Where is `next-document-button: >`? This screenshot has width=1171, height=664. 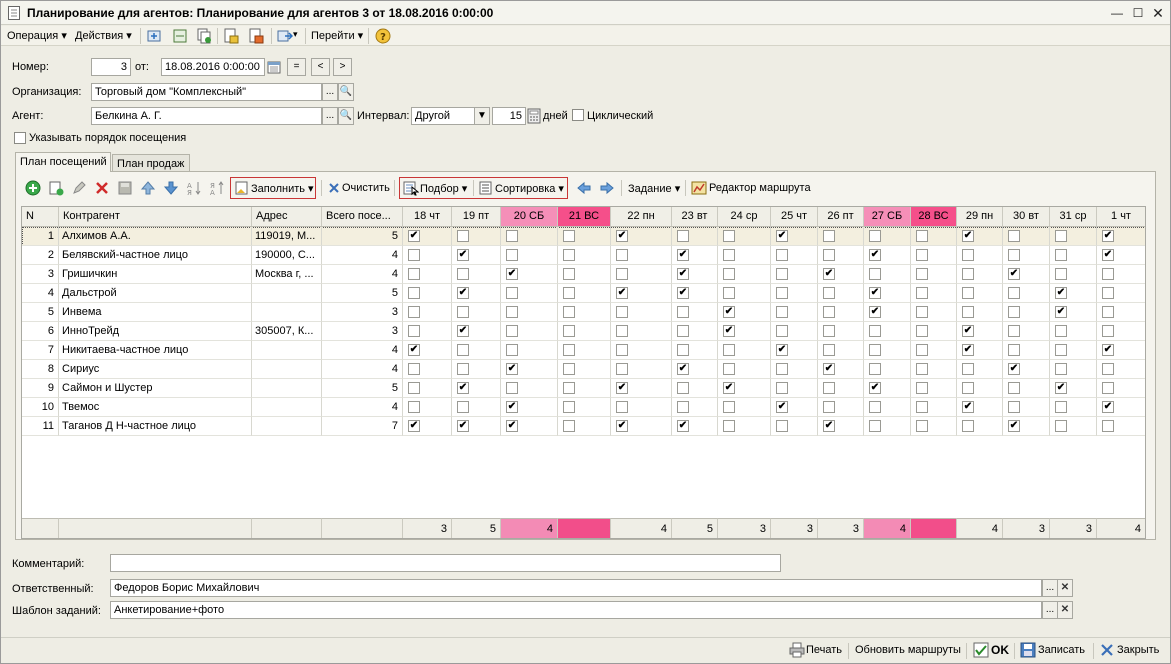
next-document-button: > is located at coordinates (342, 67).